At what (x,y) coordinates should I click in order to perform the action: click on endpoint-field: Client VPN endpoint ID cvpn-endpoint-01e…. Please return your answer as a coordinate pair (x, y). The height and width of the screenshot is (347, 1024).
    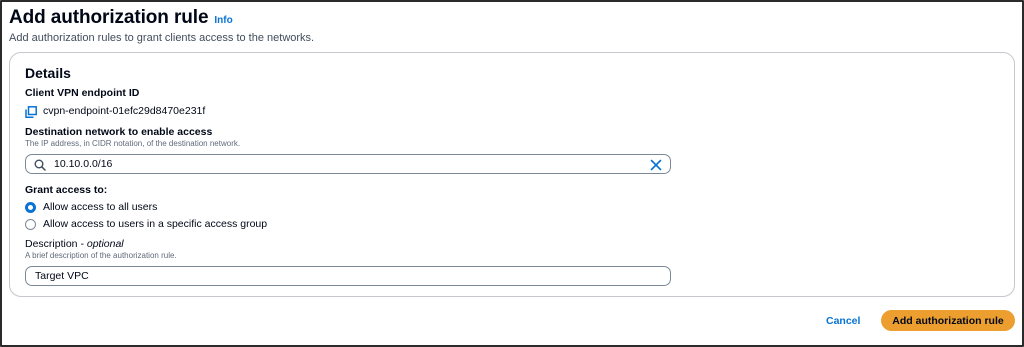
    Looking at the image, I should click on (115, 102).